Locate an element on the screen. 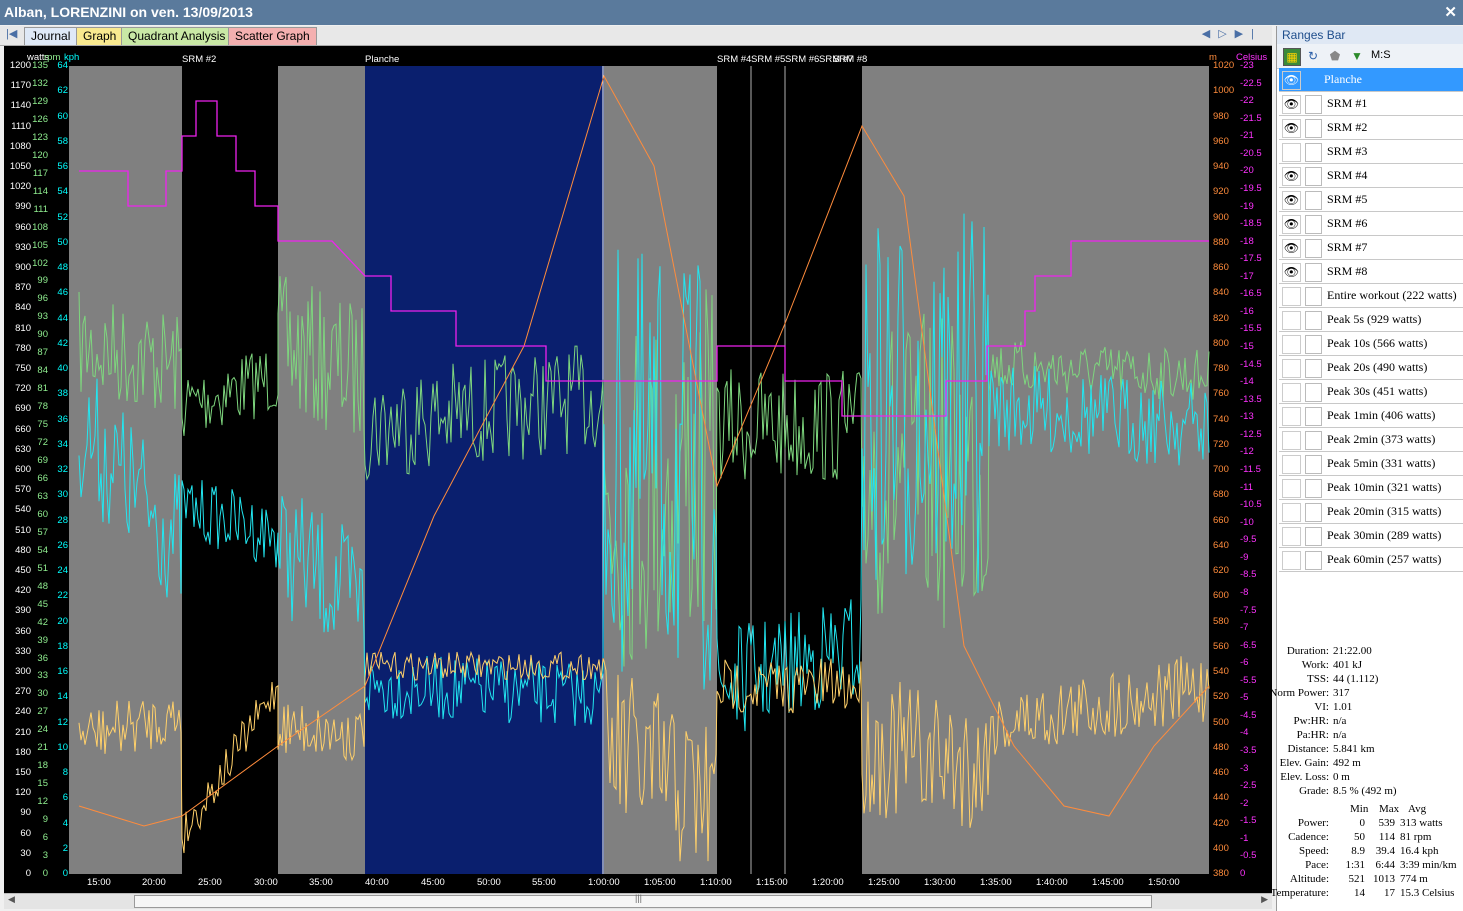 The image size is (1463, 911). celsius-tick-label: -21 is located at coordinates (1247, 136).